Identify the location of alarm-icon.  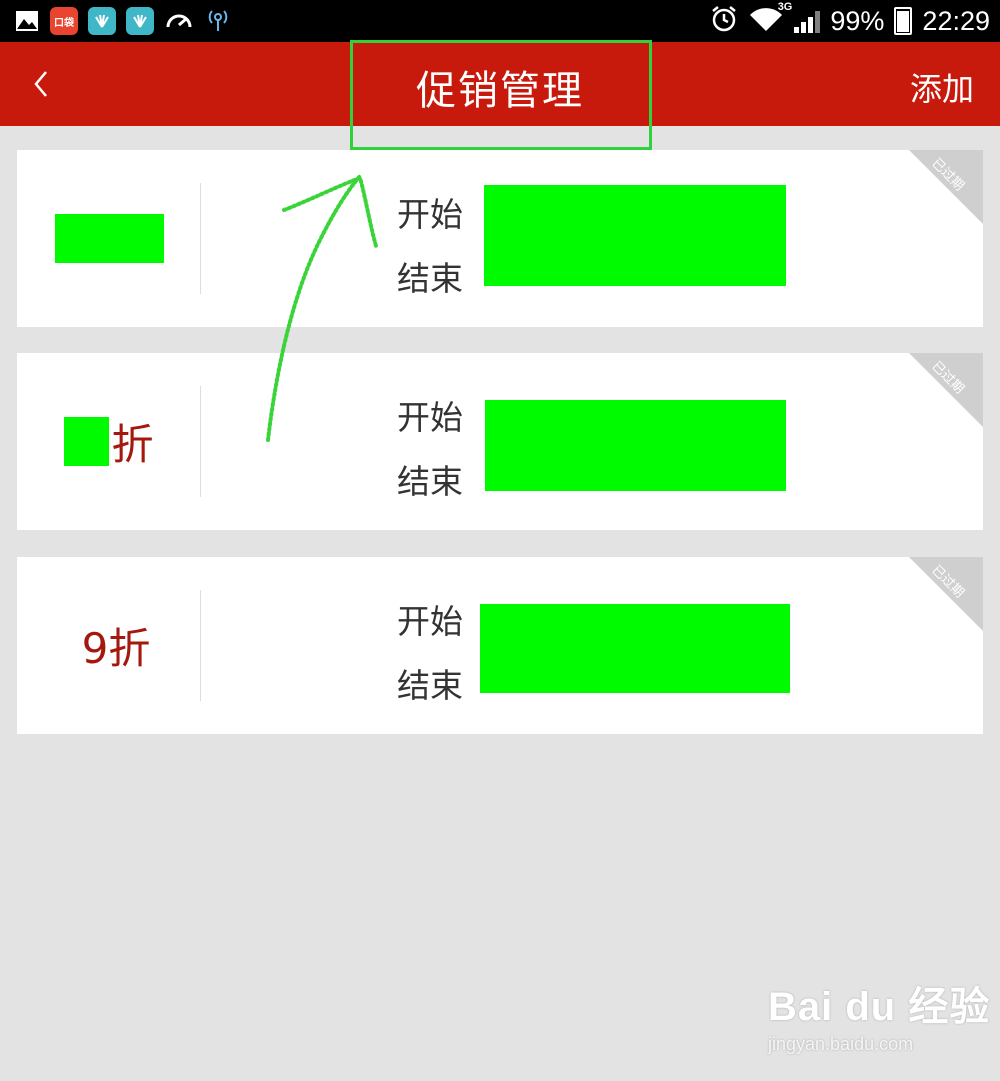
(724, 21).